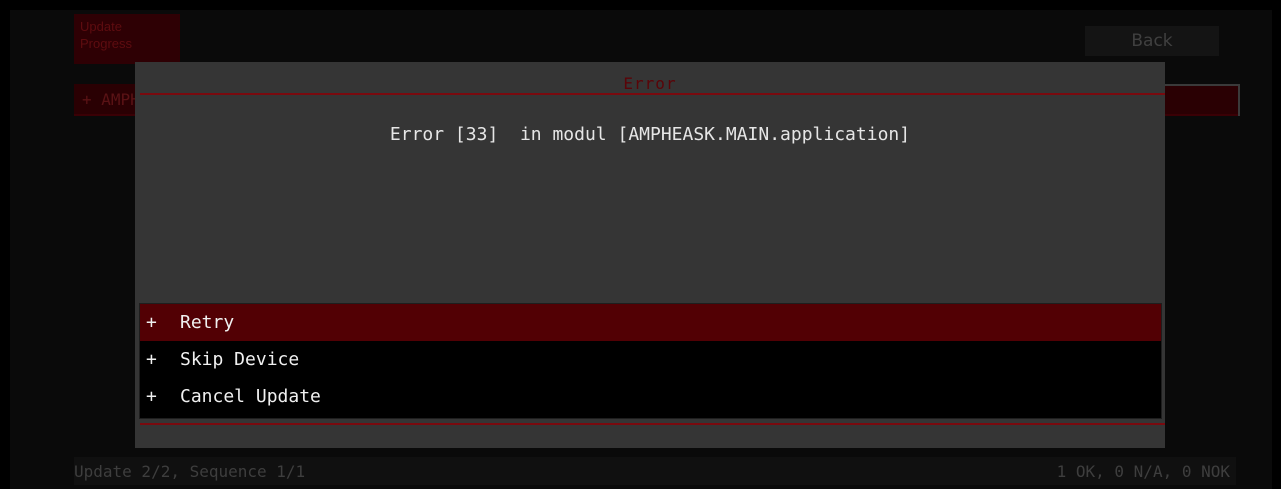 This screenshot has height=489, width=1281. Describe the element at coordinates (1152, 41) in the screenshot. I see `back-button: Back` at that location.